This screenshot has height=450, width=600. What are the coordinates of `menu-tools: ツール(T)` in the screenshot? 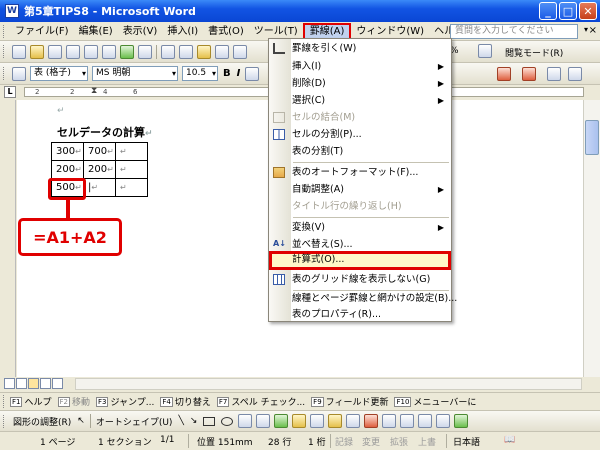 It's located at (276, 31).